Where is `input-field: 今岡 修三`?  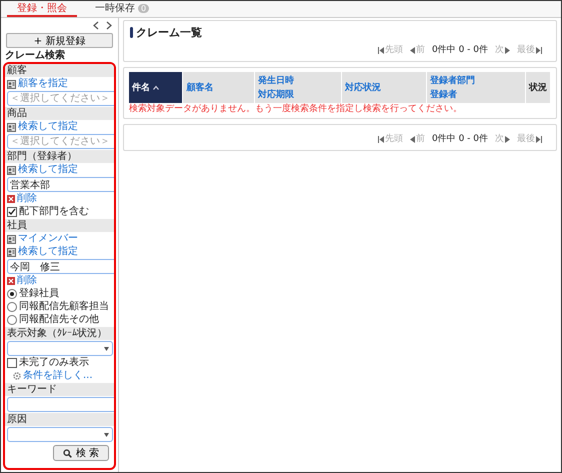
input-field: 今岡 修三 is located at coordinates (60, 266).